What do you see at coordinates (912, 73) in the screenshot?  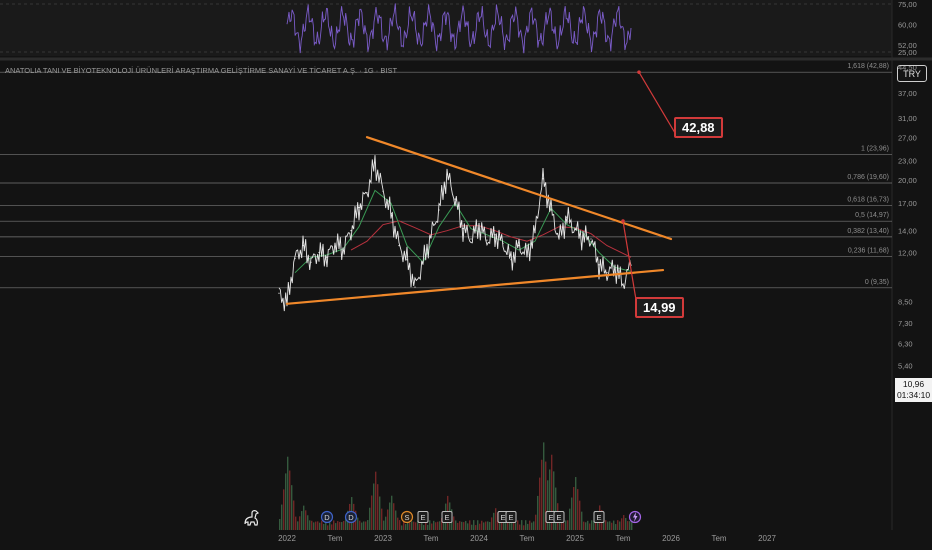 I see `currency-button: TRY` at bounding box center [912, 73].